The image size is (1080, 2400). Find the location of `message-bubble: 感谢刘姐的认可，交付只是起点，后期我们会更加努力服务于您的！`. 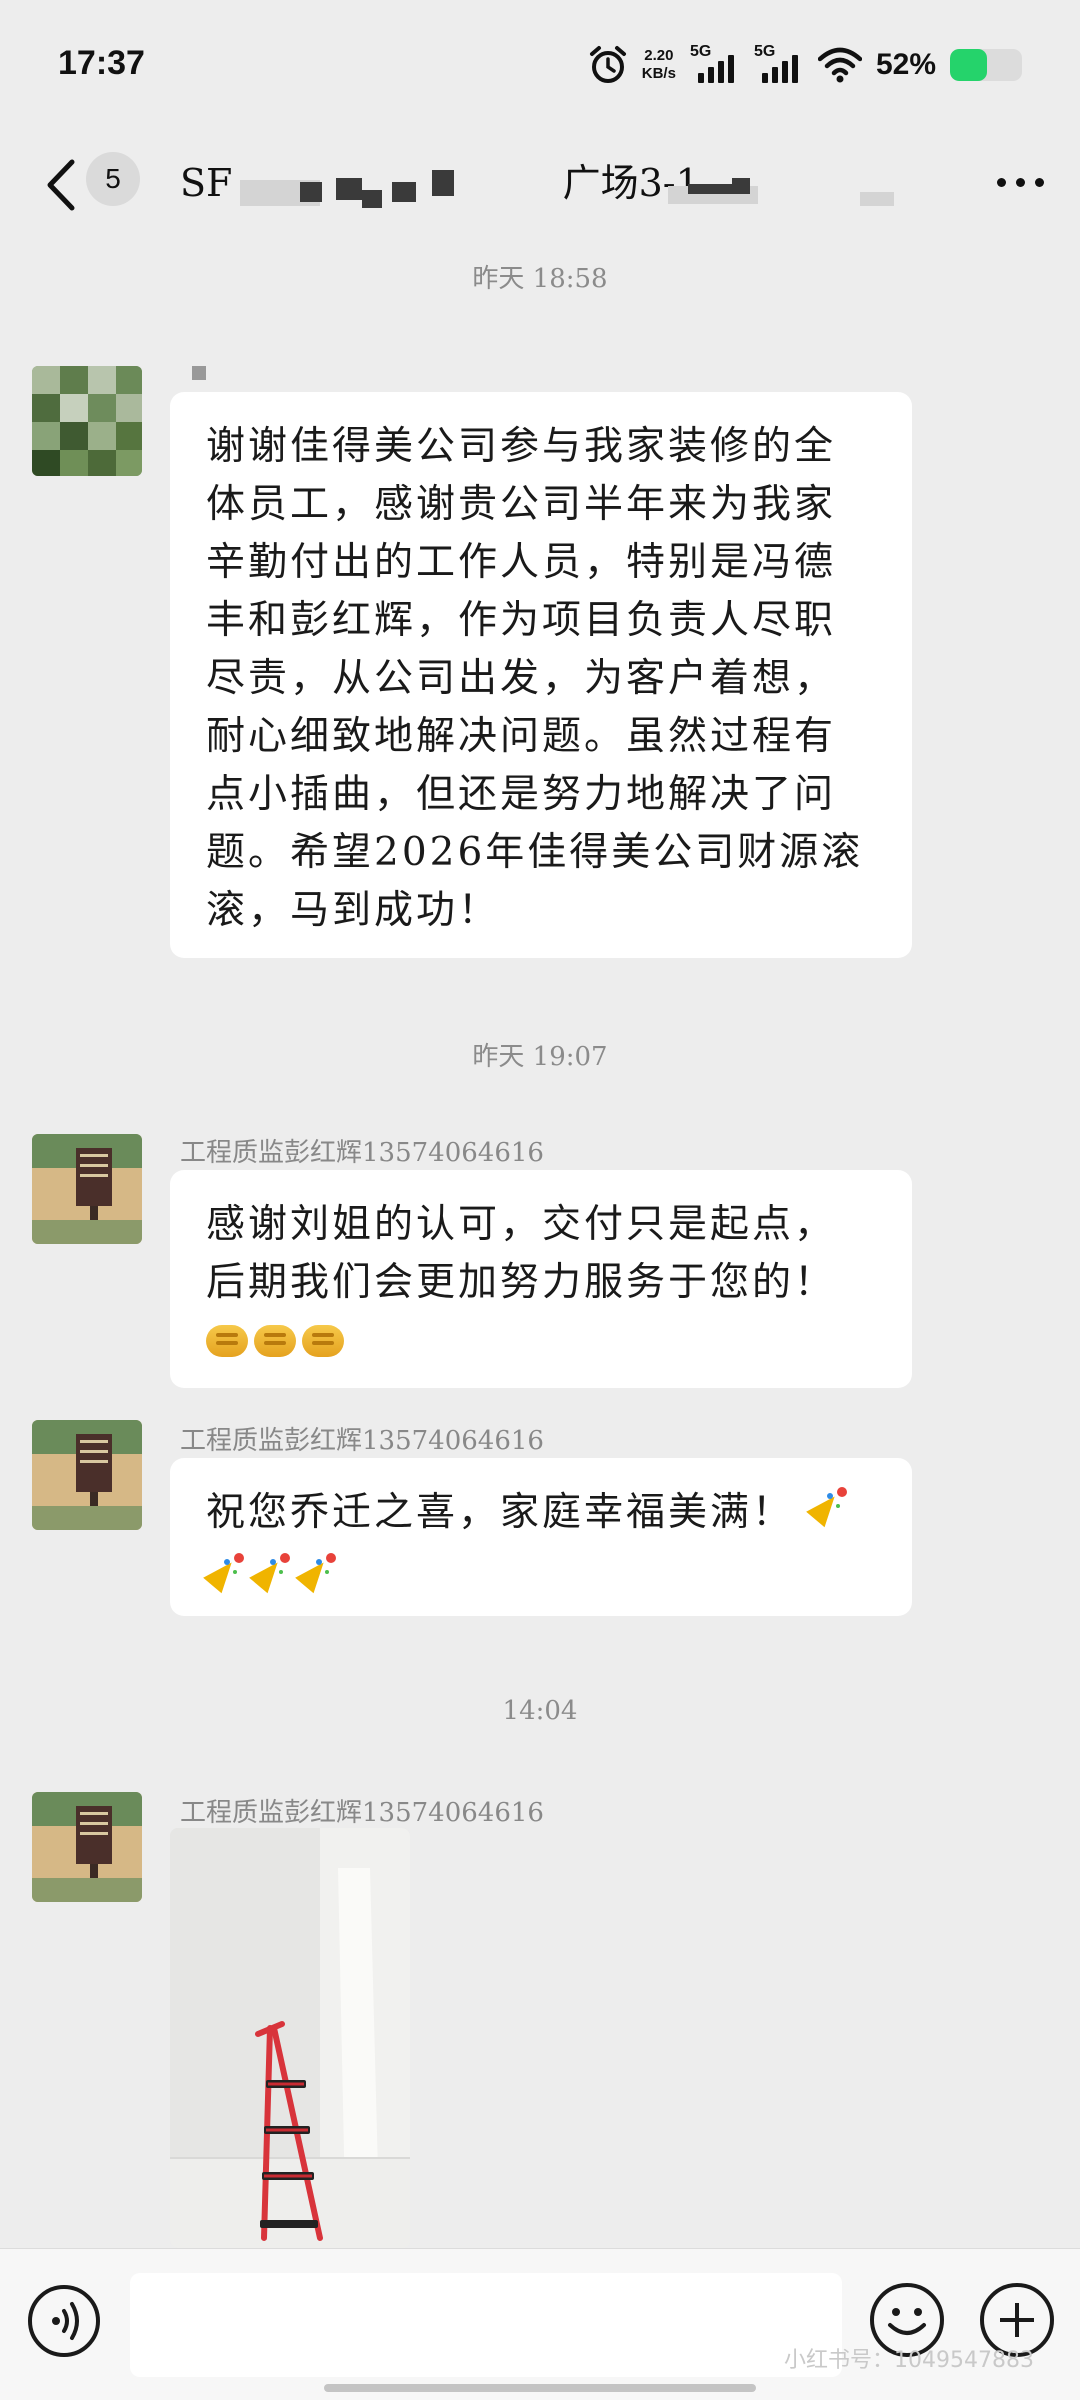

message-bubble: 感谢刘姐的认可，交付只是起点，后期我们会更加努力服务于您的！ is located at coordinates (541, 1279).